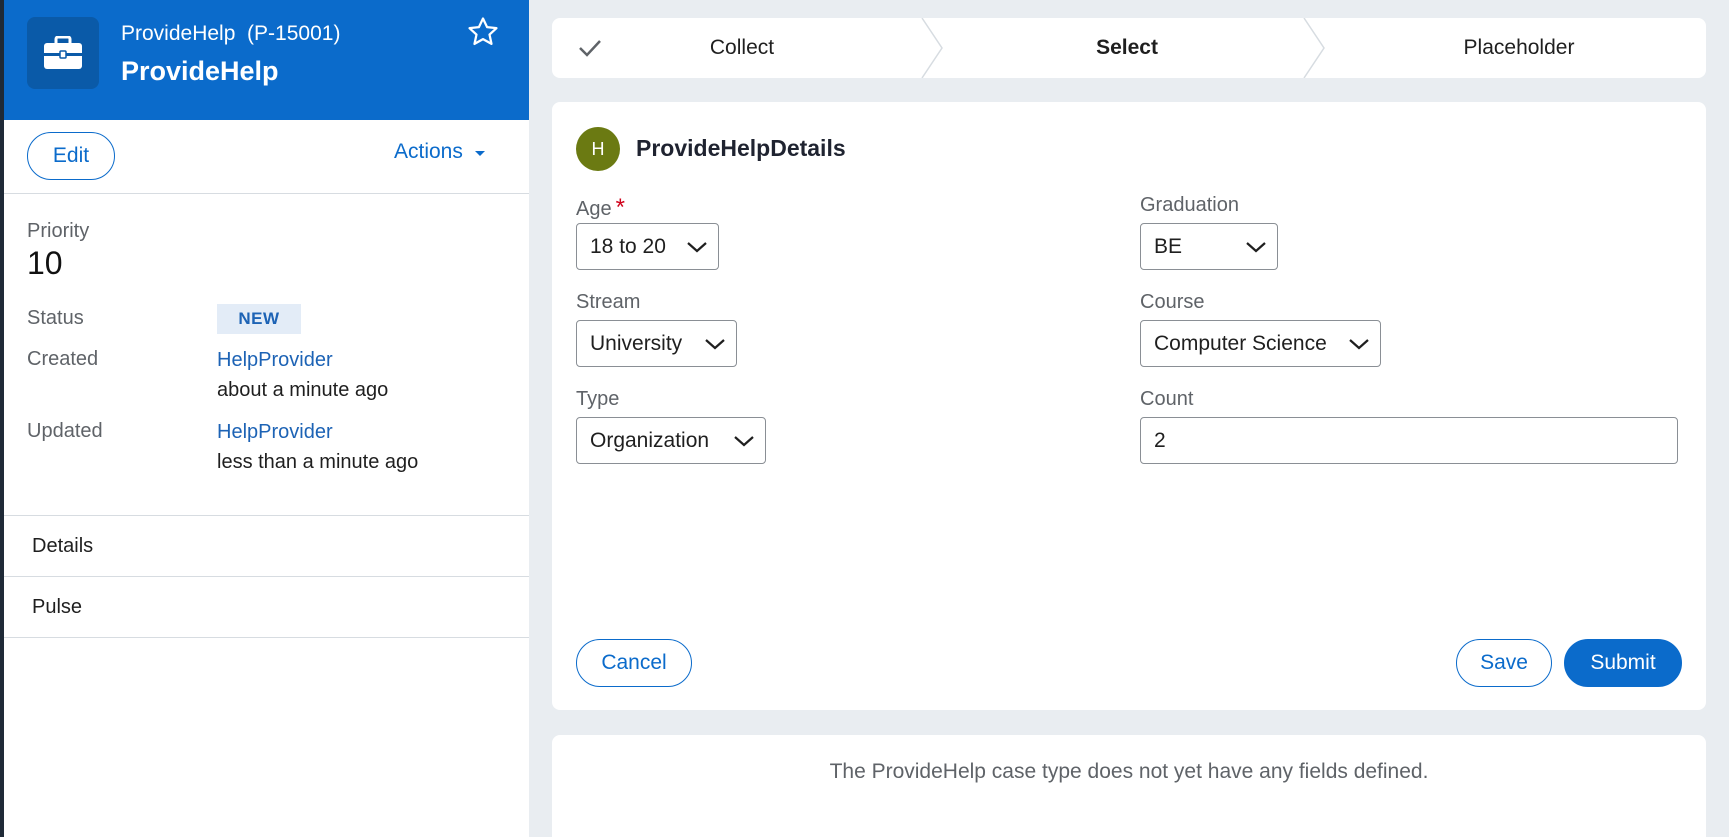  Describe the element at coordinates (1240, 343) in the screenshot. I see `course-select-value: Computer Science` at that location.